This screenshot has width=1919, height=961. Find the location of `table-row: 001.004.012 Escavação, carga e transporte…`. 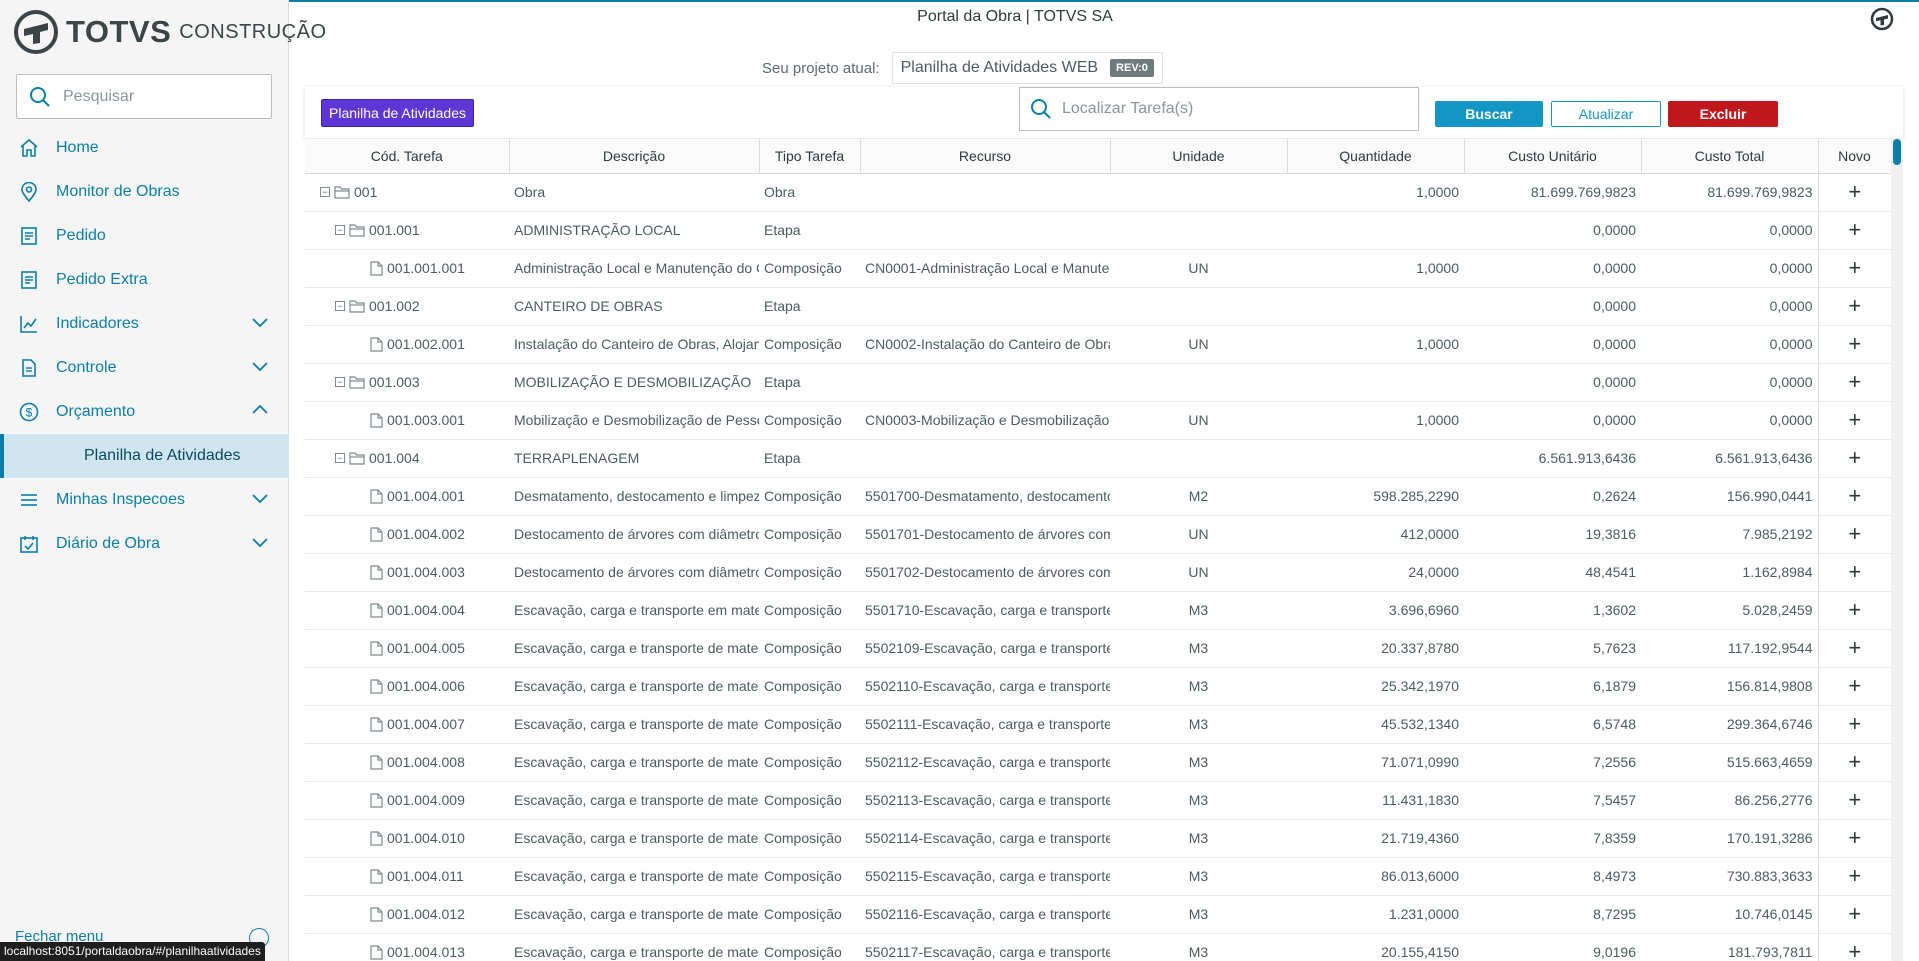

table-row: 001.004.012 Escavação, carga e transporte… is located at coordinates (1098, 914).